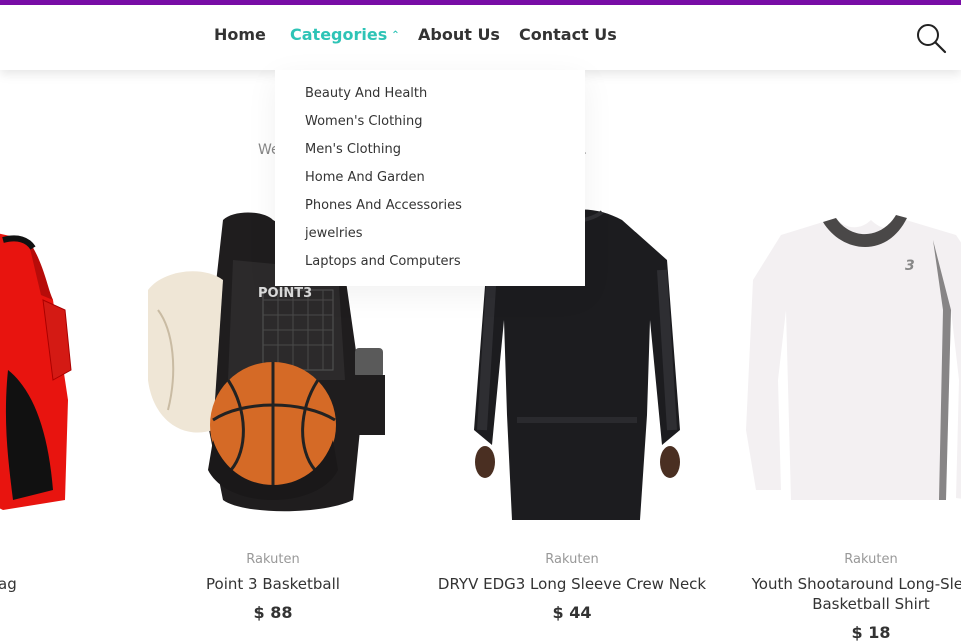  Describe the element at coordinates (240, 34) in the screenshot. I see `nav-home: Home` at that location.